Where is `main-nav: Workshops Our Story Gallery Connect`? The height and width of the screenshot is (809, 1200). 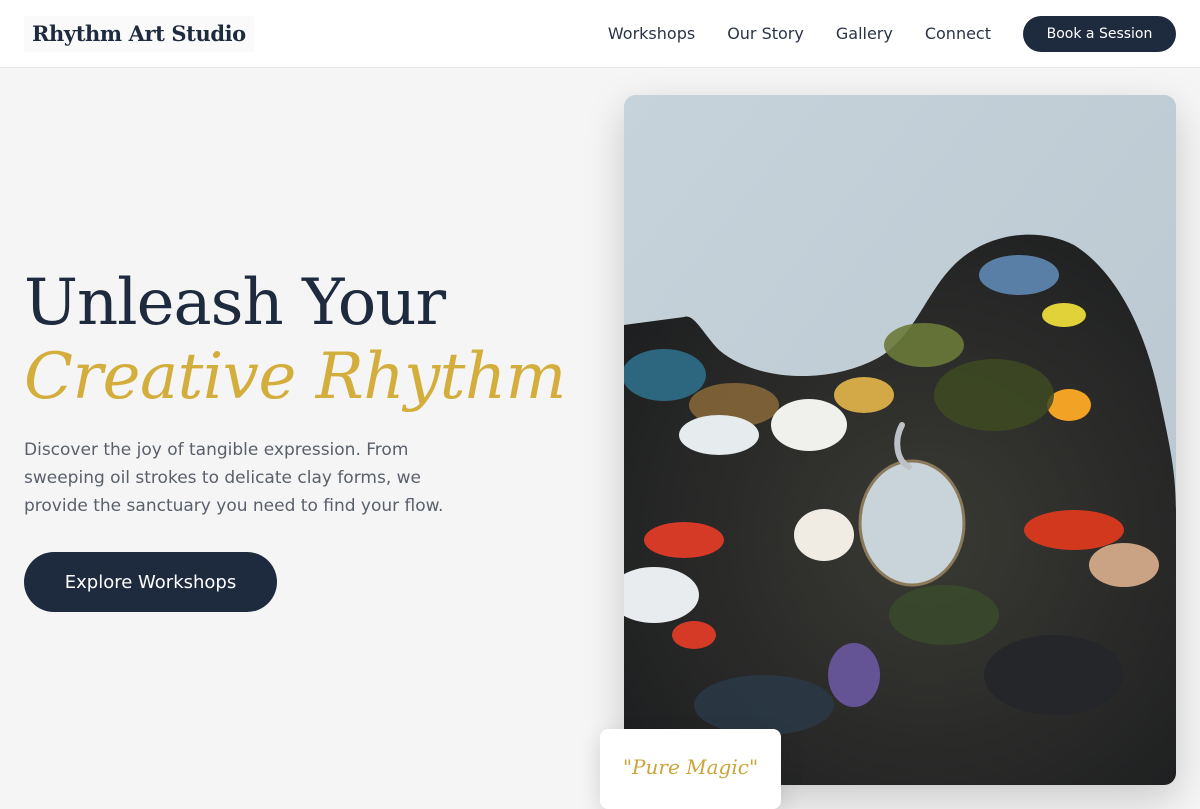
main-nav: Workshops Our Story Gallery Connect is located at coordinates (799, 34).